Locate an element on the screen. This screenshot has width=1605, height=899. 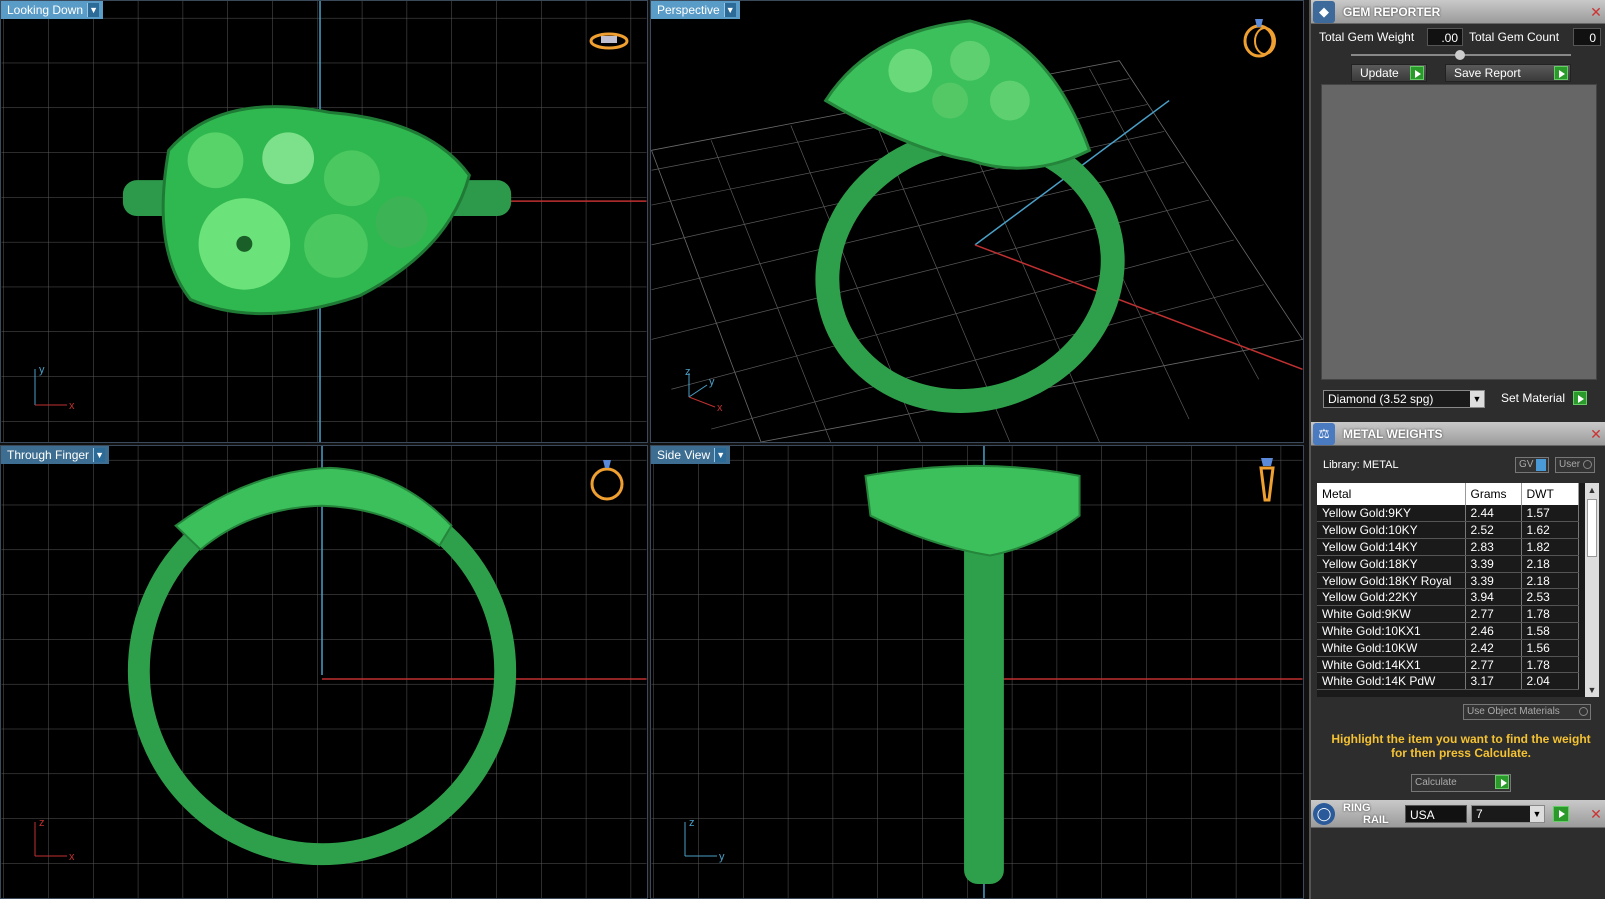
cell-grams: 3.17 is located at coordinates (1493, 681).